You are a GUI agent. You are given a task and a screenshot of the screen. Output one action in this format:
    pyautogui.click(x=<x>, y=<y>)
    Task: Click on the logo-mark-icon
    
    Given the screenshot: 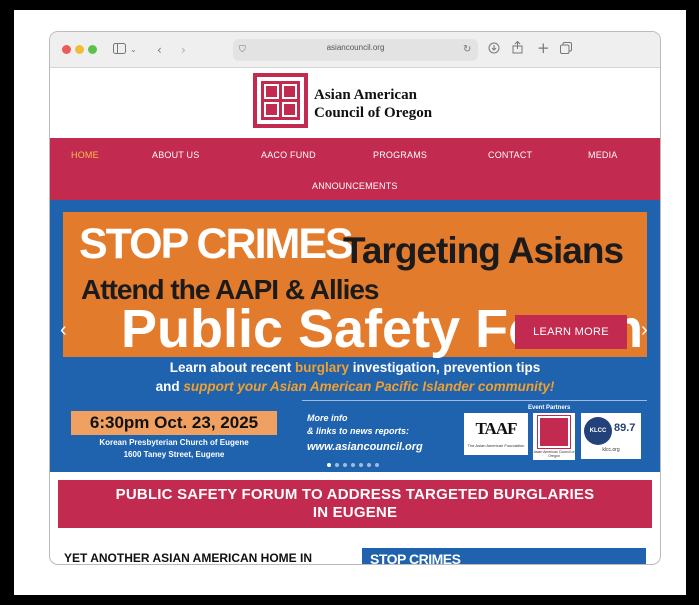 What is the action you would take?
    pyautogui.click(x=280, y=100)
    